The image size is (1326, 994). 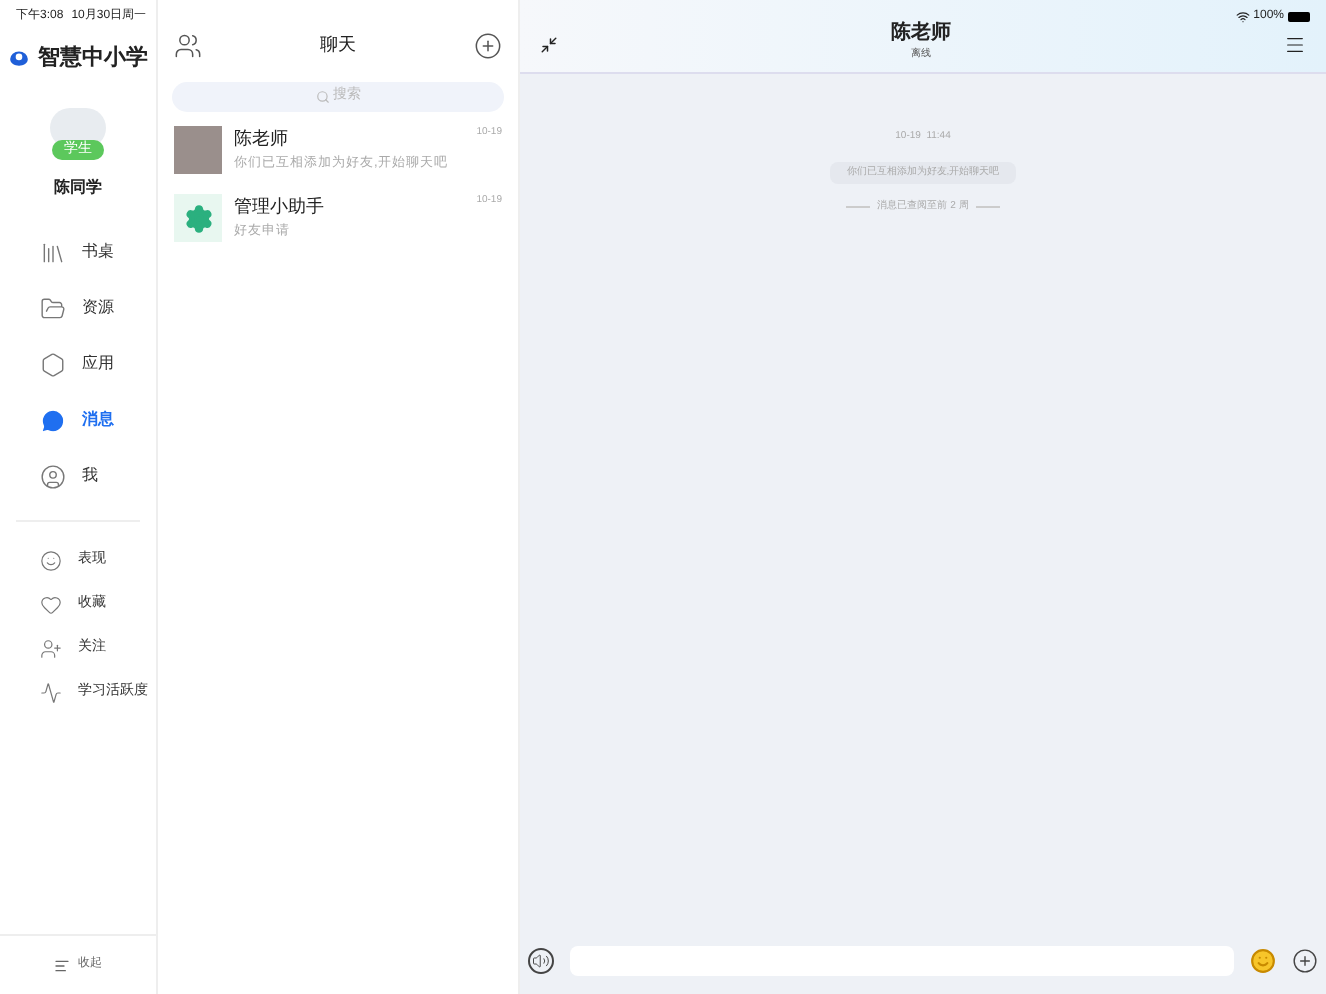 I want to click on user-plus-icon, so click(x=51, y=648).